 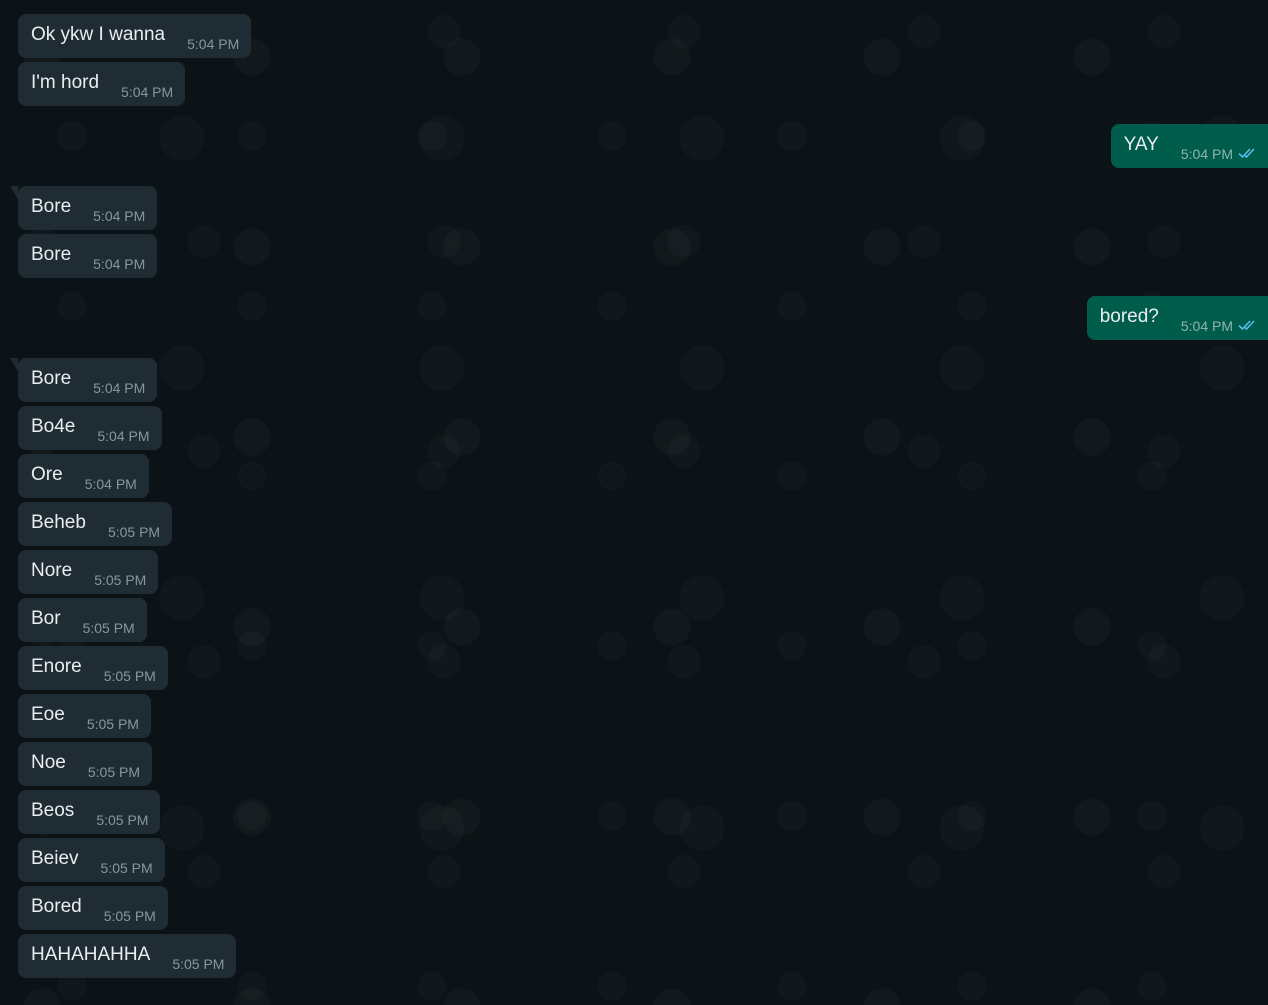 What do you see at coordinates (1177, 318) in the screenshot?
I see `message-bubble-outgoing: bored? 5:04 PM` at bounding box center [1177, 318].